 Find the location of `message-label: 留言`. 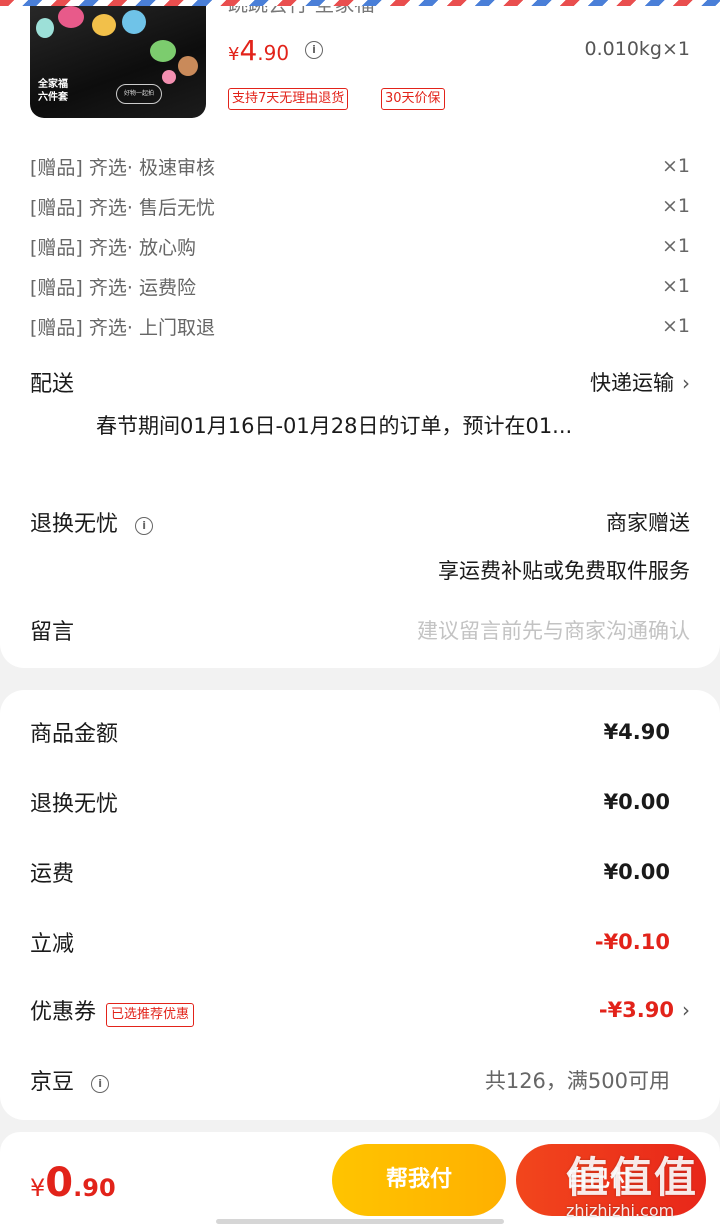

message-label: 留言 is located at coordinates (52, 632).